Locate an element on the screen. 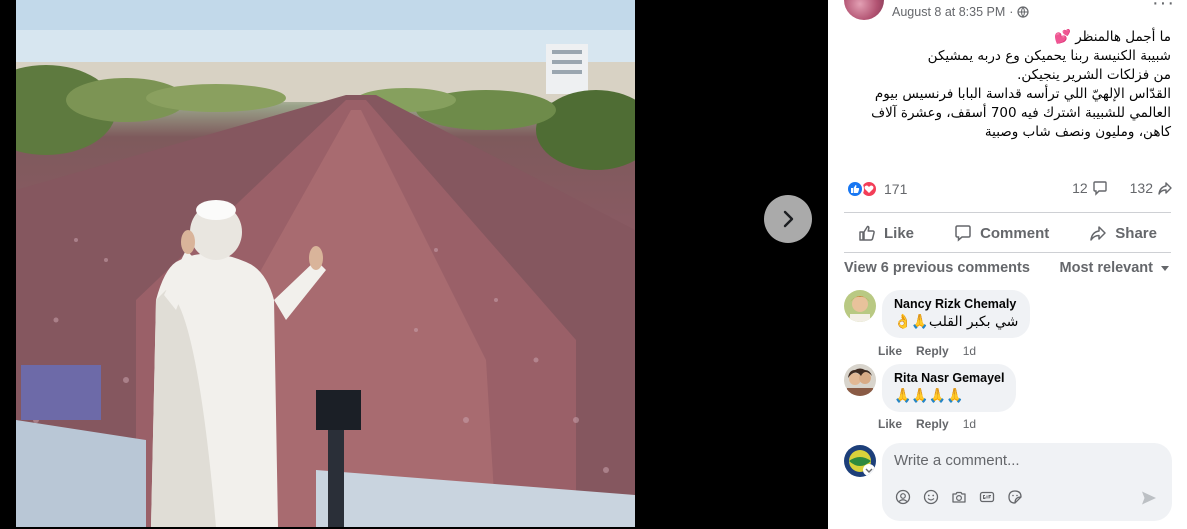  reaction-count: 171 is located at coordinates (896, 189).